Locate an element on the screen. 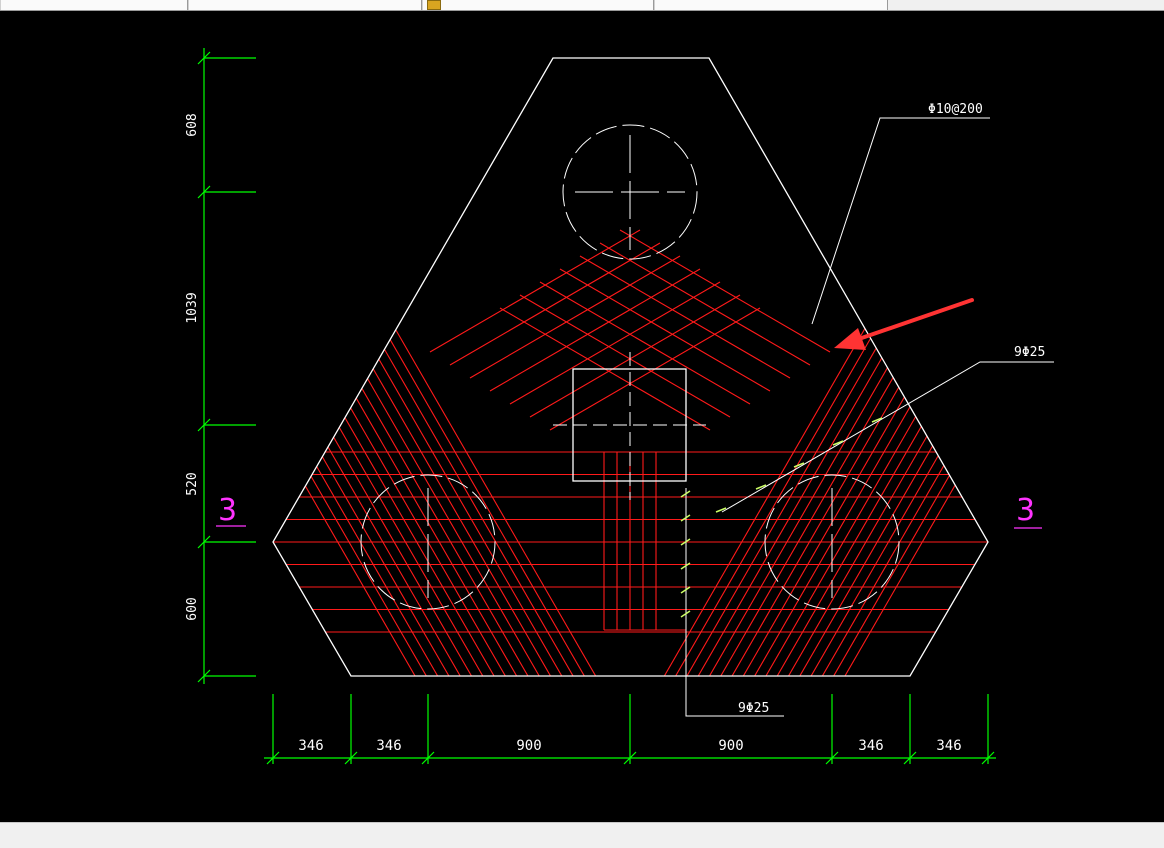 This screenshot has width=1164, height=848. dim-v-3: 520 is located at coordinates (192, 483).